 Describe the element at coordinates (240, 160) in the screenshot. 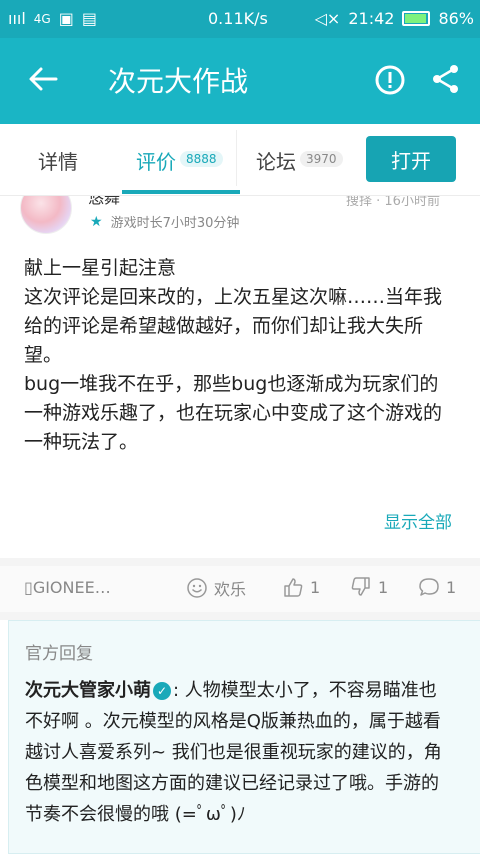

I see `tab-bar: 详情 评价 8888 论坛 3970 打开` at that location.